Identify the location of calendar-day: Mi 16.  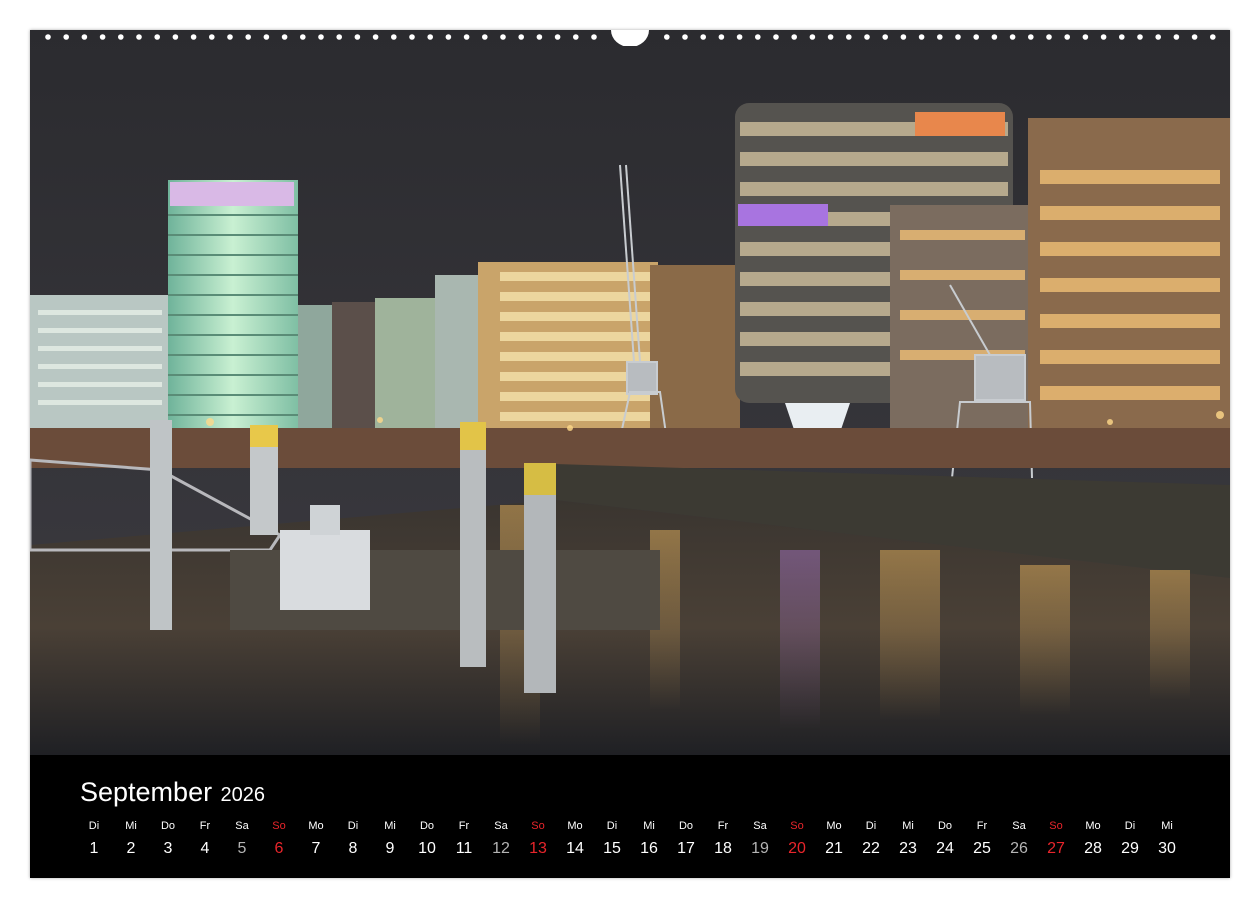
(649, 839).